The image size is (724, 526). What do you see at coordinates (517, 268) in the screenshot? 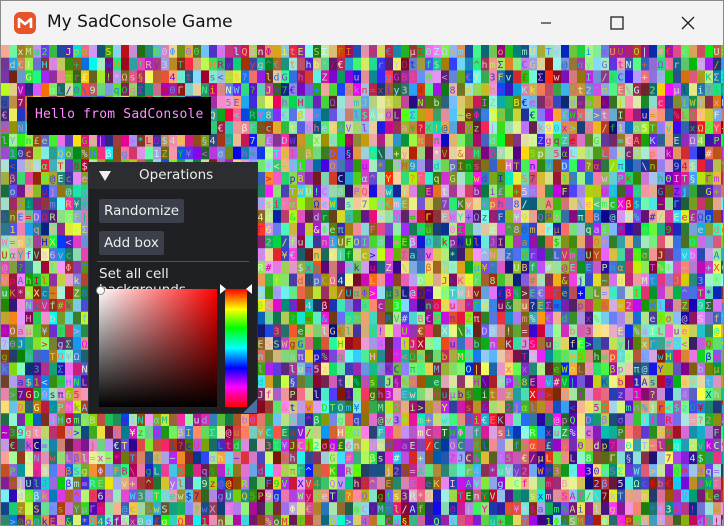
I see `svg-text: U` at bounding box center [517, 268].